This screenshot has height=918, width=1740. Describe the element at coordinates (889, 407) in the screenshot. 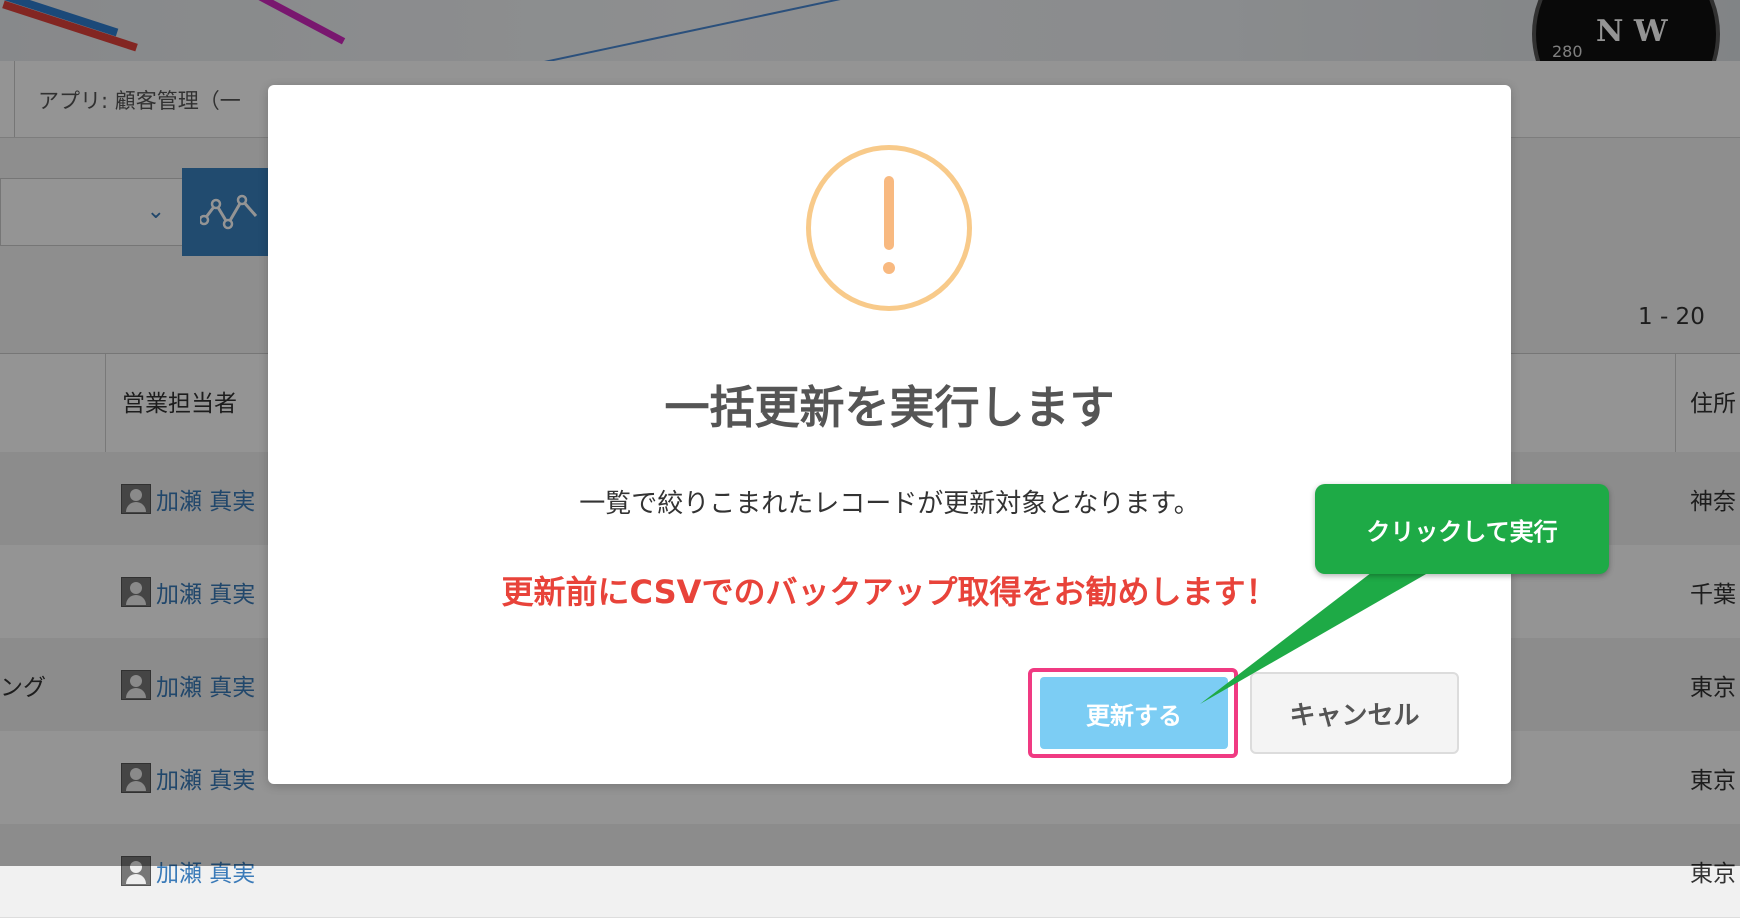

I see `dialog-title: 一括更新を実行します` at that location.